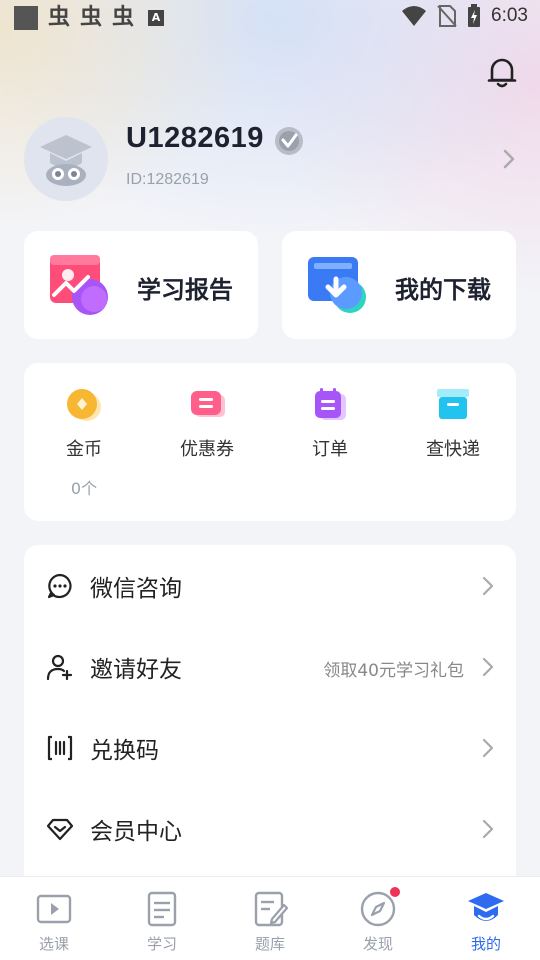 The image size is (540, 960). Describe the element at coordinates (270, 909) in the screenshot. I see `edit-paper-icon` at that location.